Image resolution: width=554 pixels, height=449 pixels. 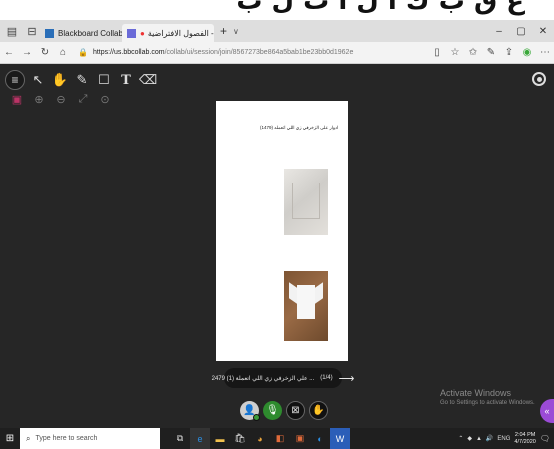 I want to click on refresh-icon: ↻, so click(x=45, y=52).